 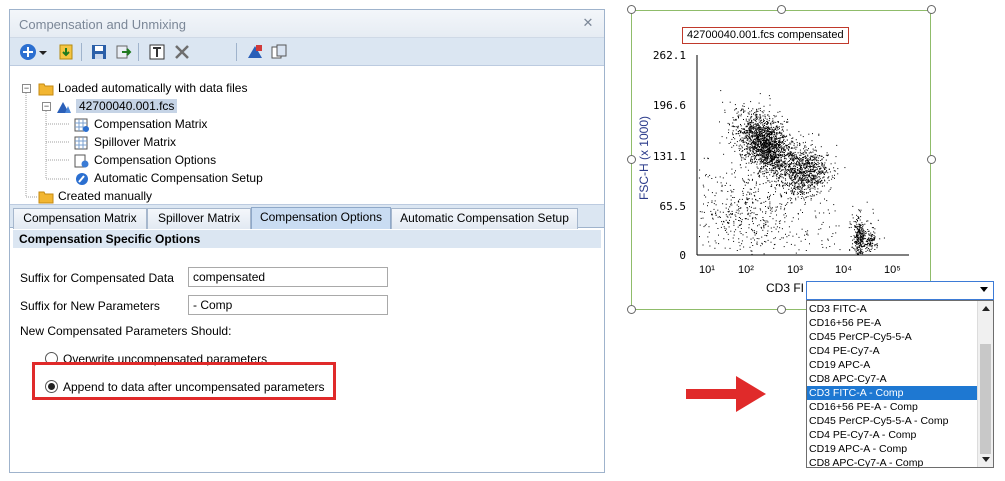 I want to click on scrollbar, so click(x=985, y=384).